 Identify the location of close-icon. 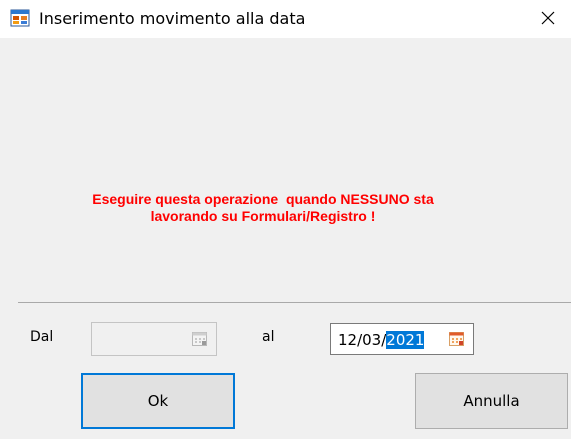
(548, 19).